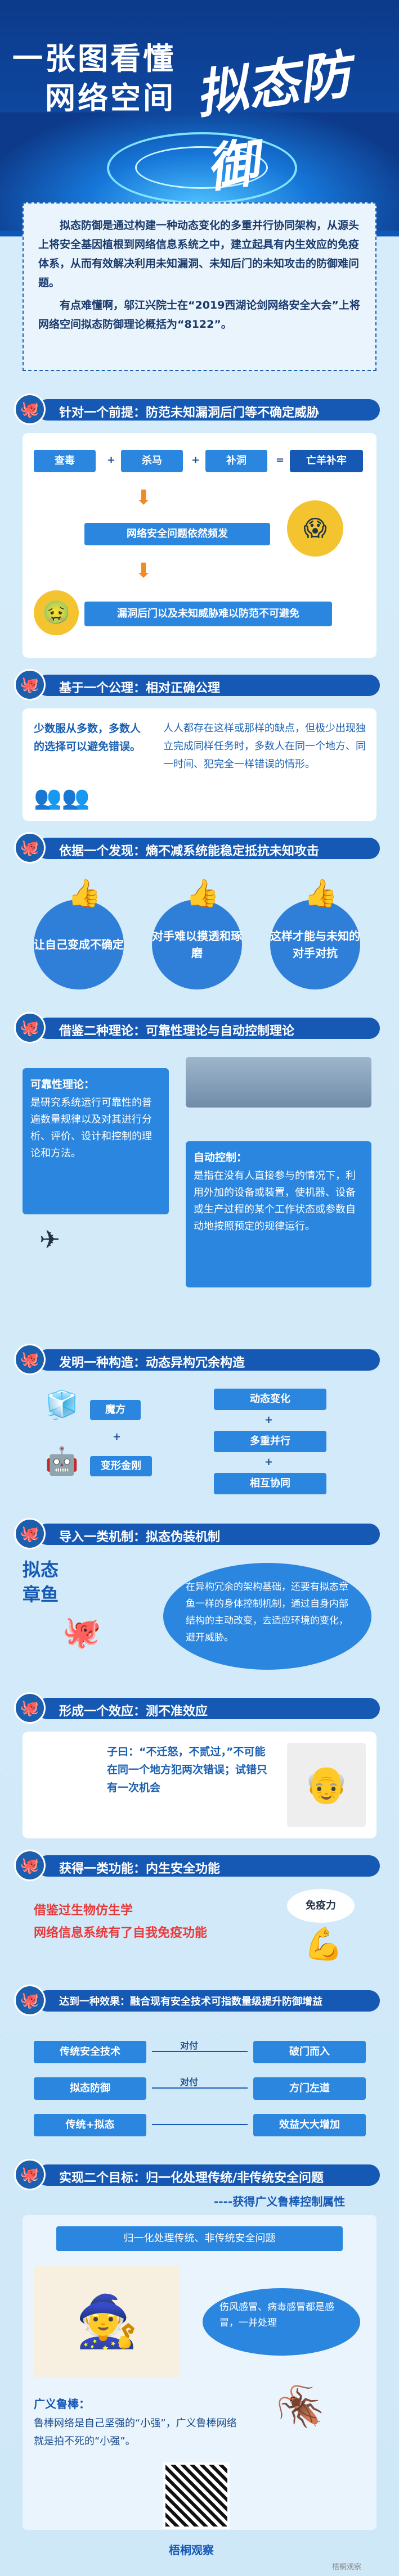 This screenshot has height=2576, width=399. What do you see at coordinates (300, 2407) in the screenshot?
I see `cockroach-character-icon: 🪳` at bounding box center [300, 2407].